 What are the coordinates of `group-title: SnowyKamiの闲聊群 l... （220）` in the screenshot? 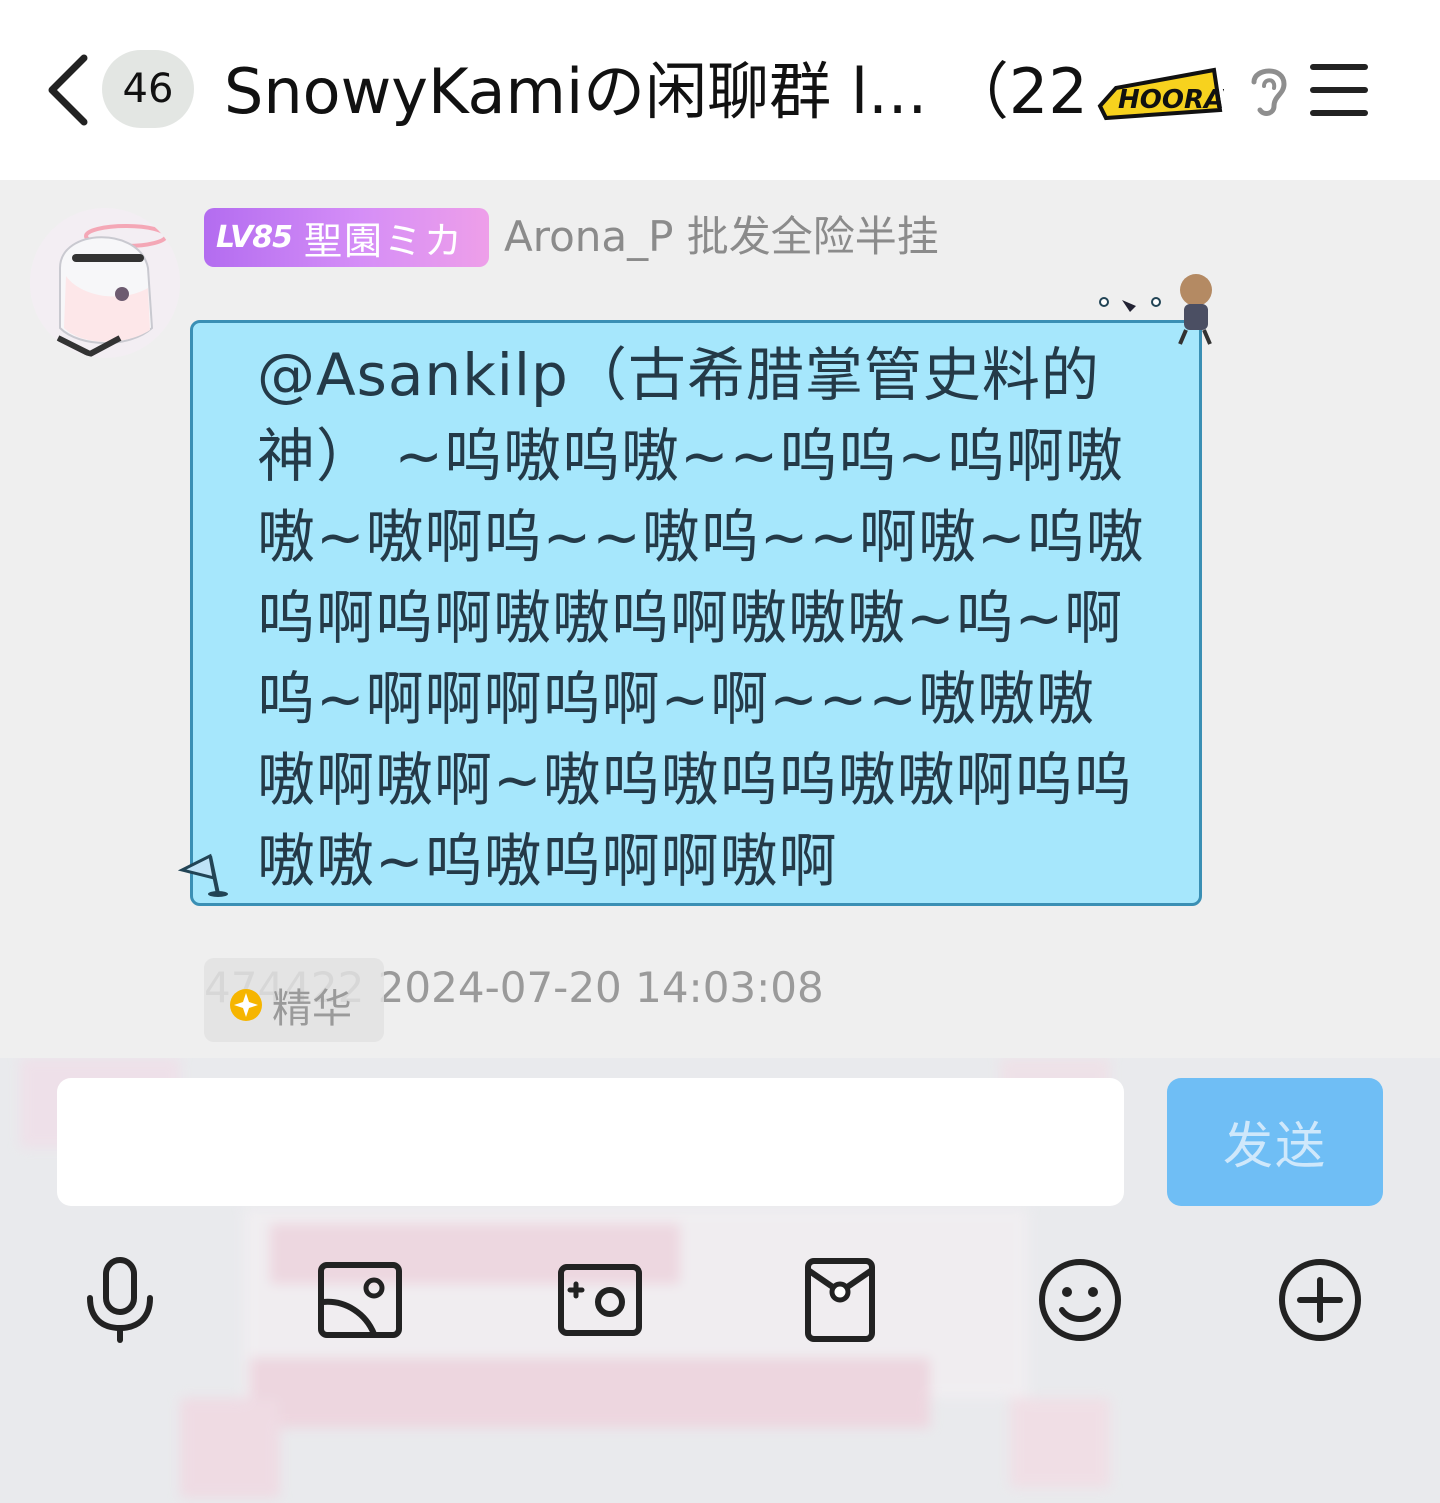 It's located at (654, 92).